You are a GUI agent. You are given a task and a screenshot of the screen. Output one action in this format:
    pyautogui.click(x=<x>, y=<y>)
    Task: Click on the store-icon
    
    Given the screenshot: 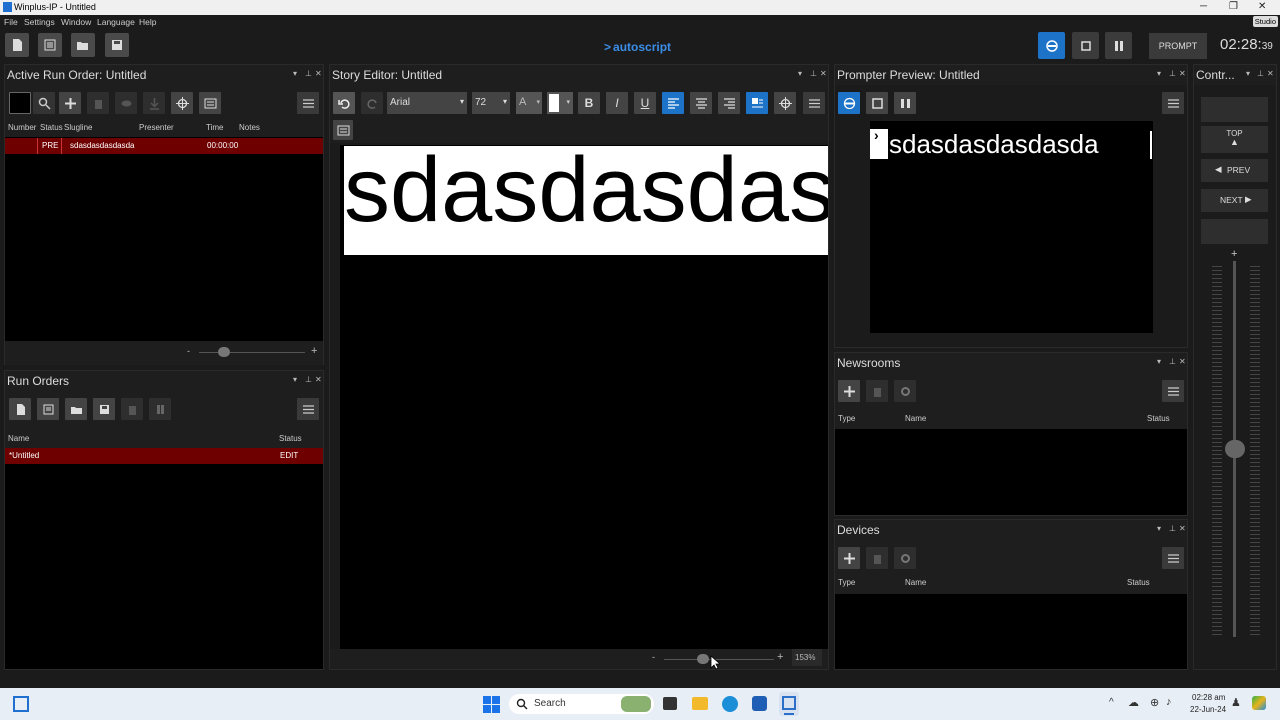 What is the action you would take?
    pyautogui.click(x=759, y=703)
    